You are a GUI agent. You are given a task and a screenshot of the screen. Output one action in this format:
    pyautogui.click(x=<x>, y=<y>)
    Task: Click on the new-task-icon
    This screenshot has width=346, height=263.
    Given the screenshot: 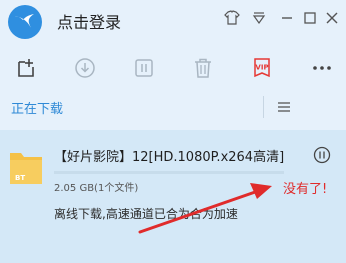 What is the action you would take?
    pyautogui.click(x=27, y=68)
    